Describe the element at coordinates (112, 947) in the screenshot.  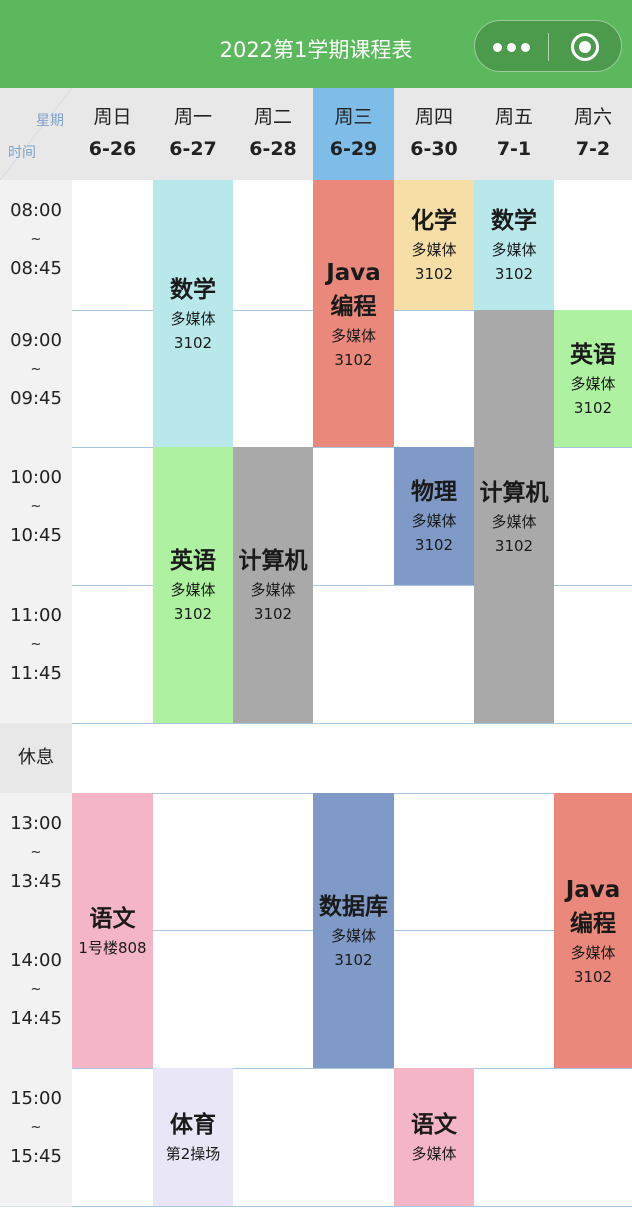
I see `course-location: 1号楼808` at that location.